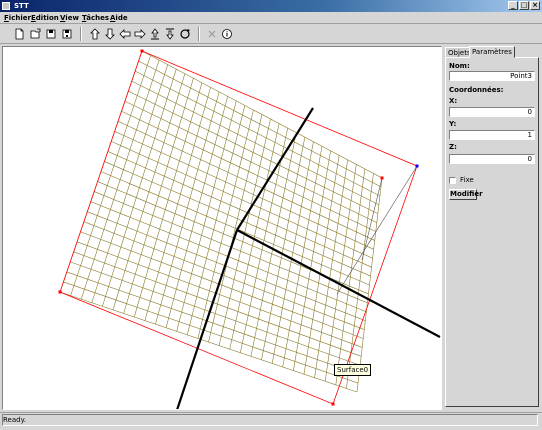 The height and width of the screenshot is (430, 542). Describe the element at coordinates (140, 34) in the screenshot. I see `arrow-right-icon` at that location.